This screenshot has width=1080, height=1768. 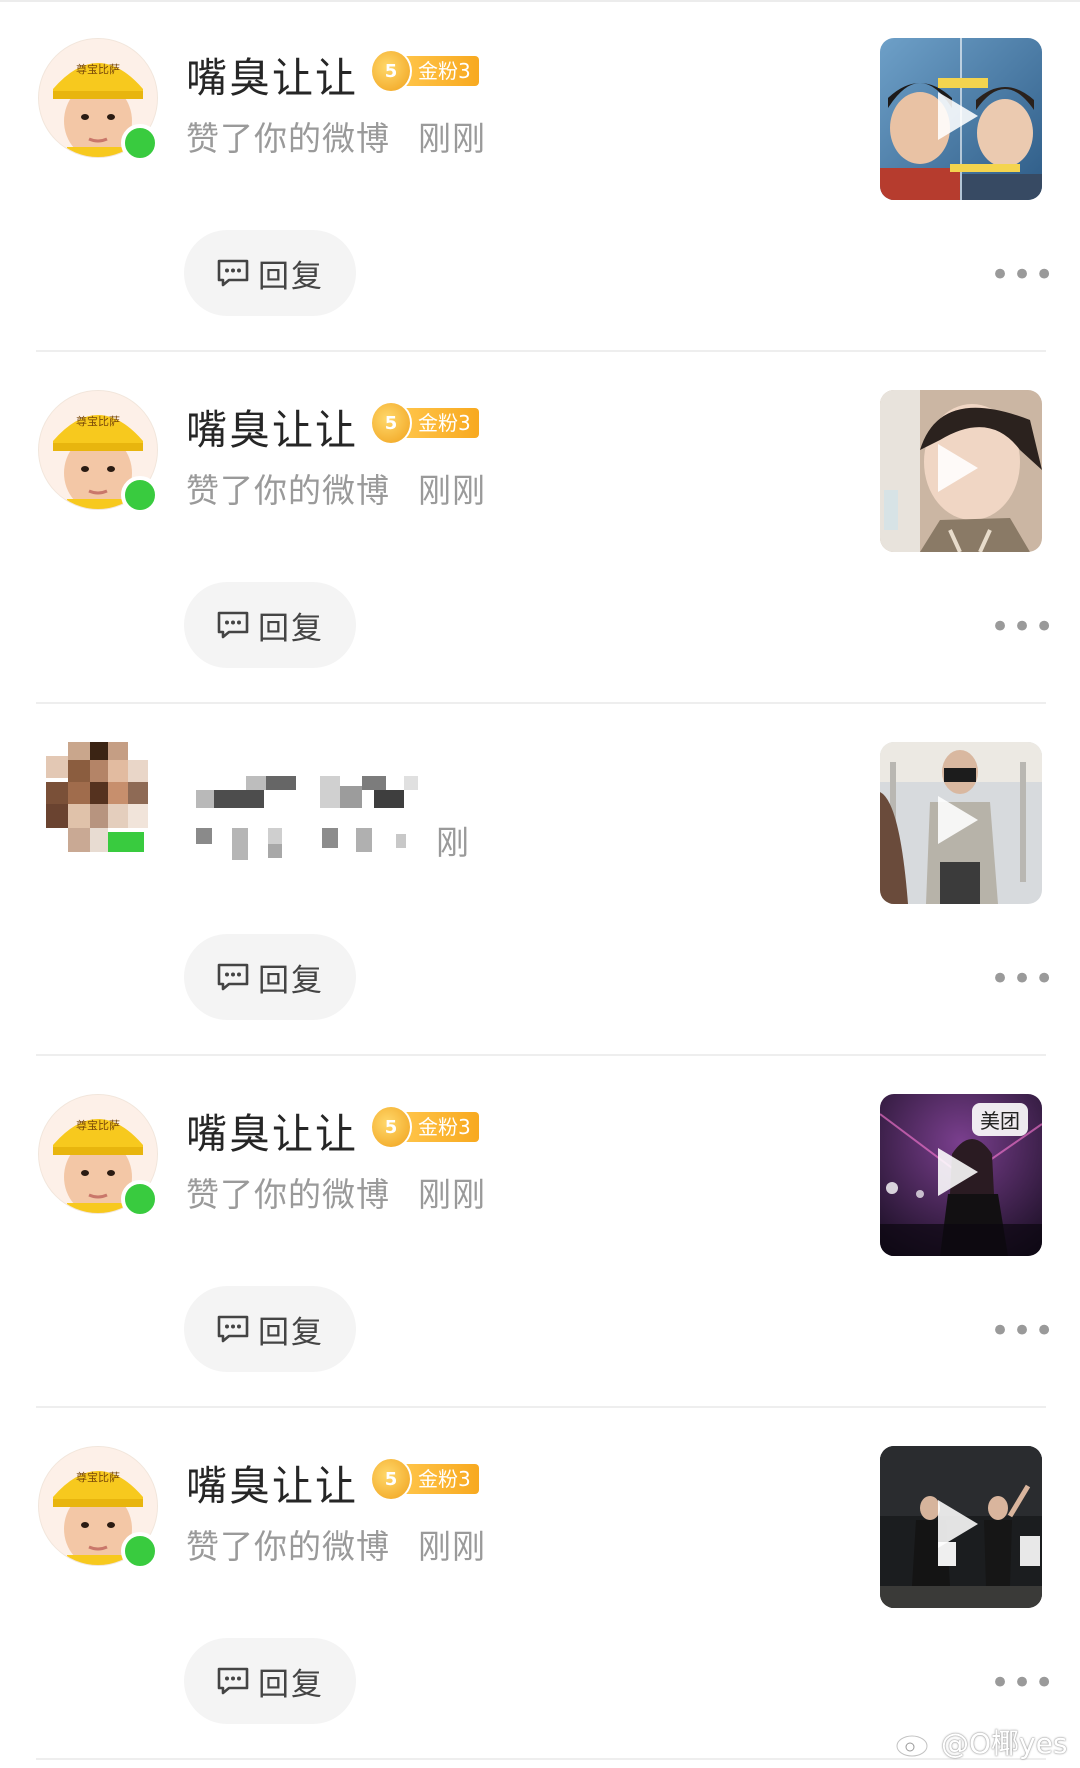 What do you see at coordinates (101, 797) in the screenshot?
I see `avatar-pixelated` at bounding box center [101, 797].